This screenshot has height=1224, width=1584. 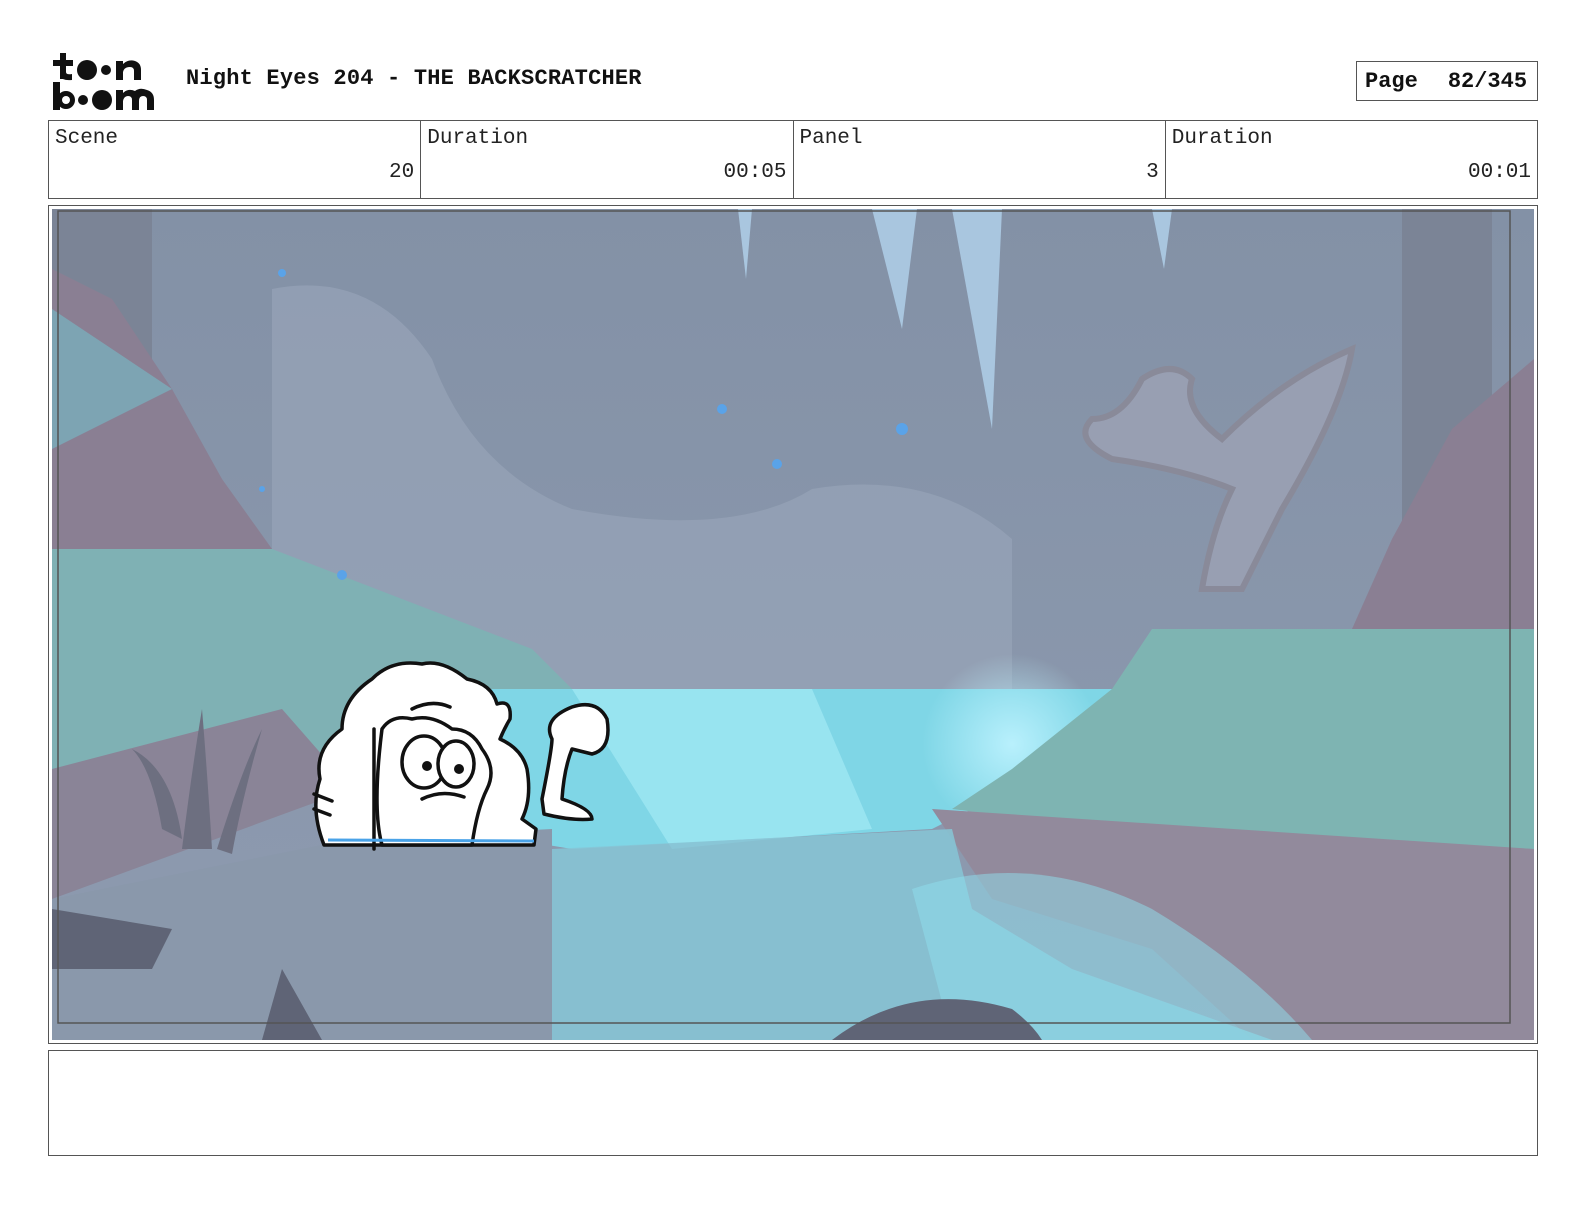 What do you see at coordinates (607, 159) in the screenshot?
I see `scene-duration-cell: Duration 00:05` at bounding box center [607, 159].